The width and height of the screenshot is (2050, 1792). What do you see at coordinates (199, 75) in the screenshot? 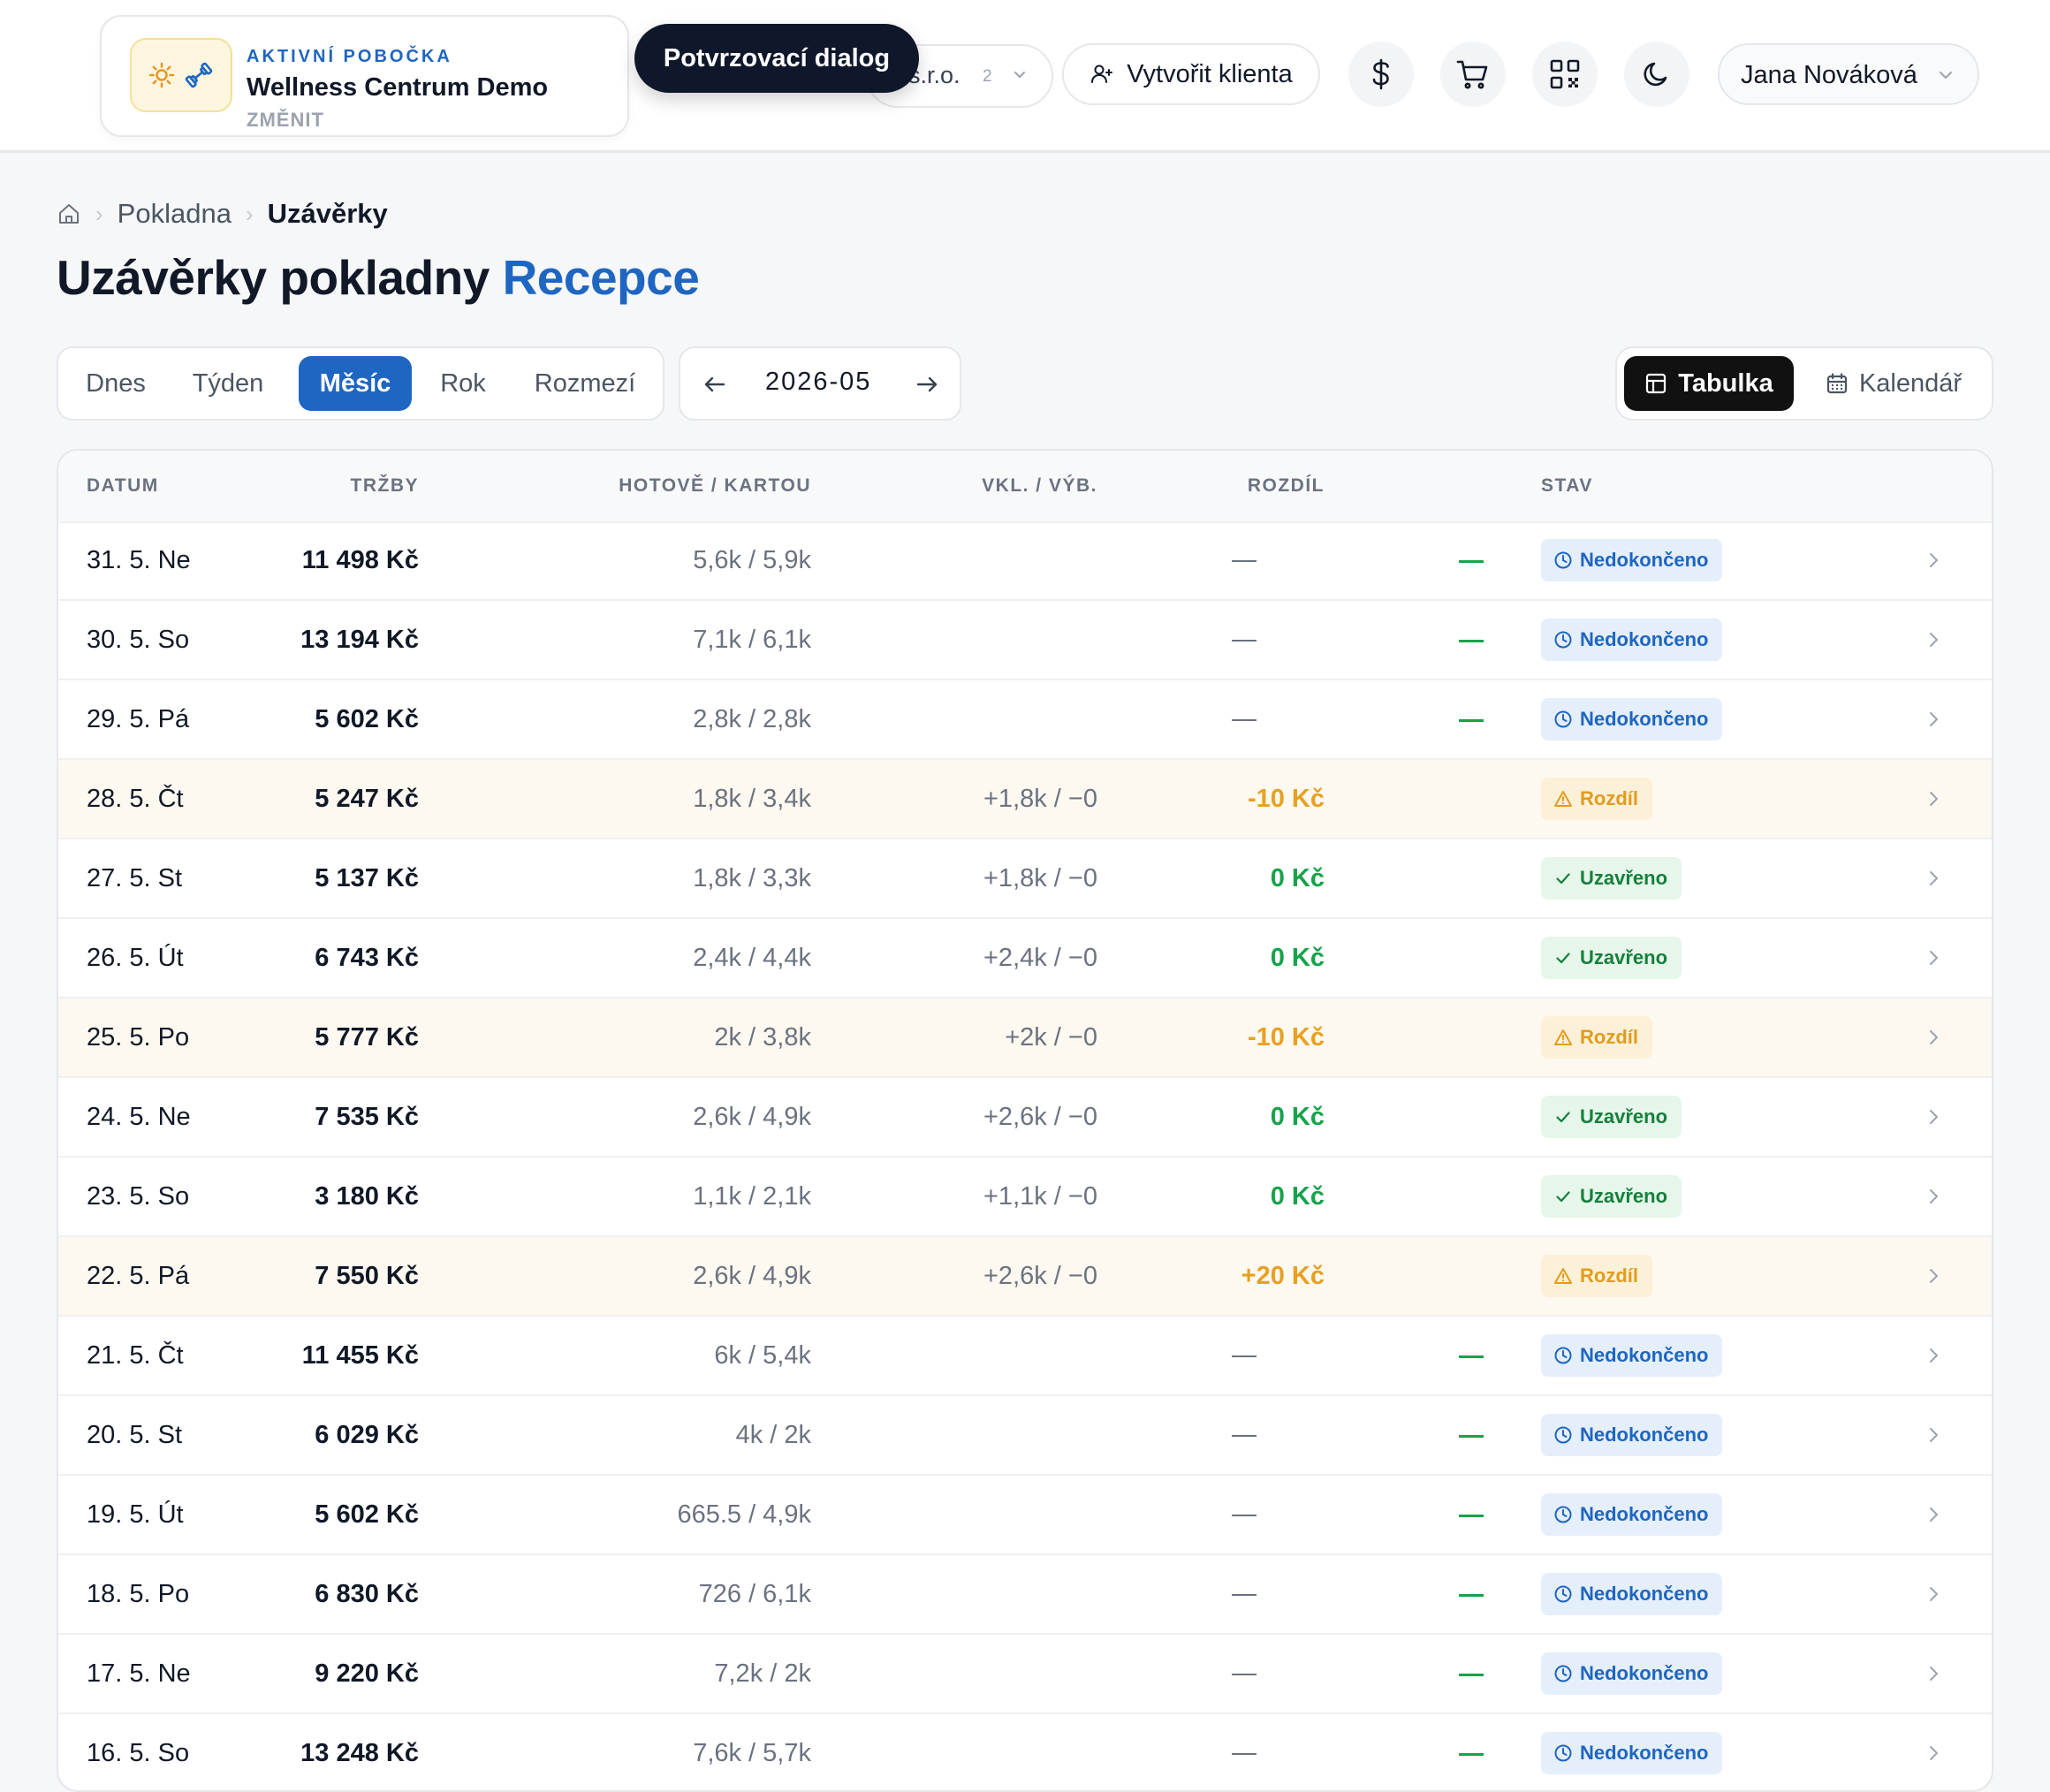
I see `dumbbell-icon` at bounding box center [199, 75].